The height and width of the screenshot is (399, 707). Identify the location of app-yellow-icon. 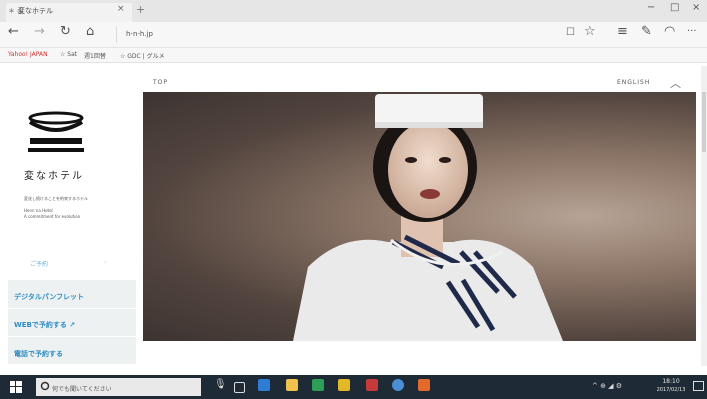
(344, 385).